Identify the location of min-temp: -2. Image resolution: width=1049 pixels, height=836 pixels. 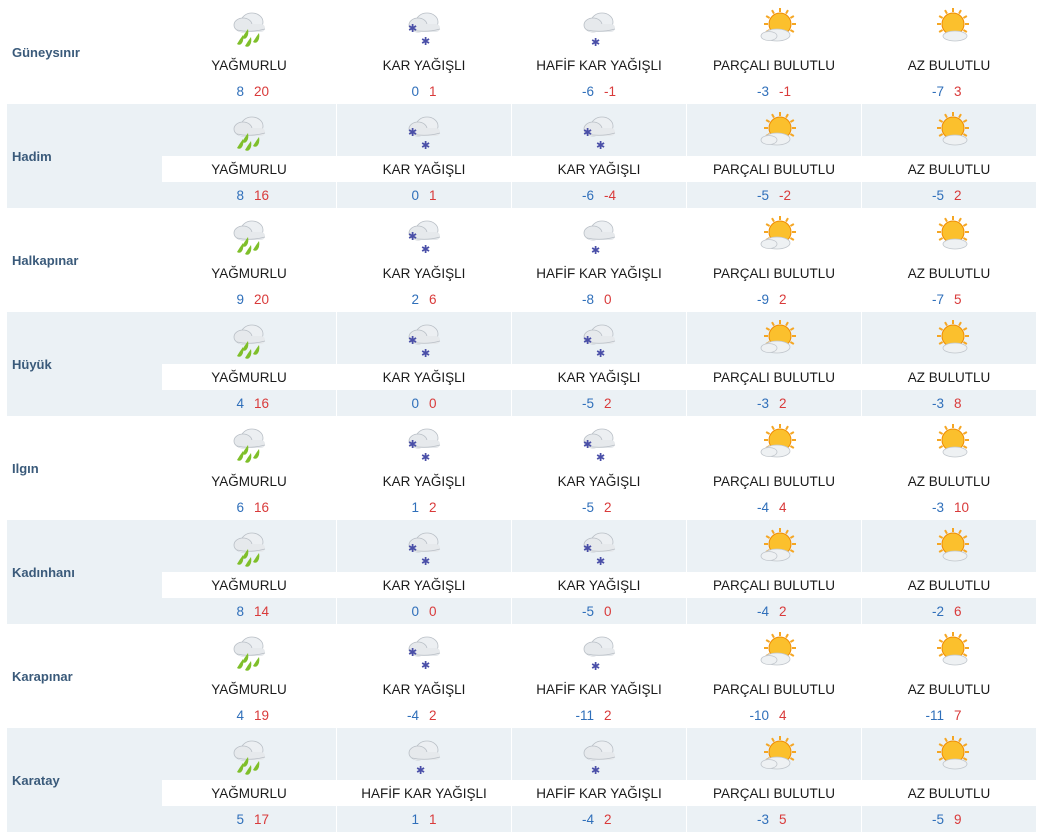
(937, 611).